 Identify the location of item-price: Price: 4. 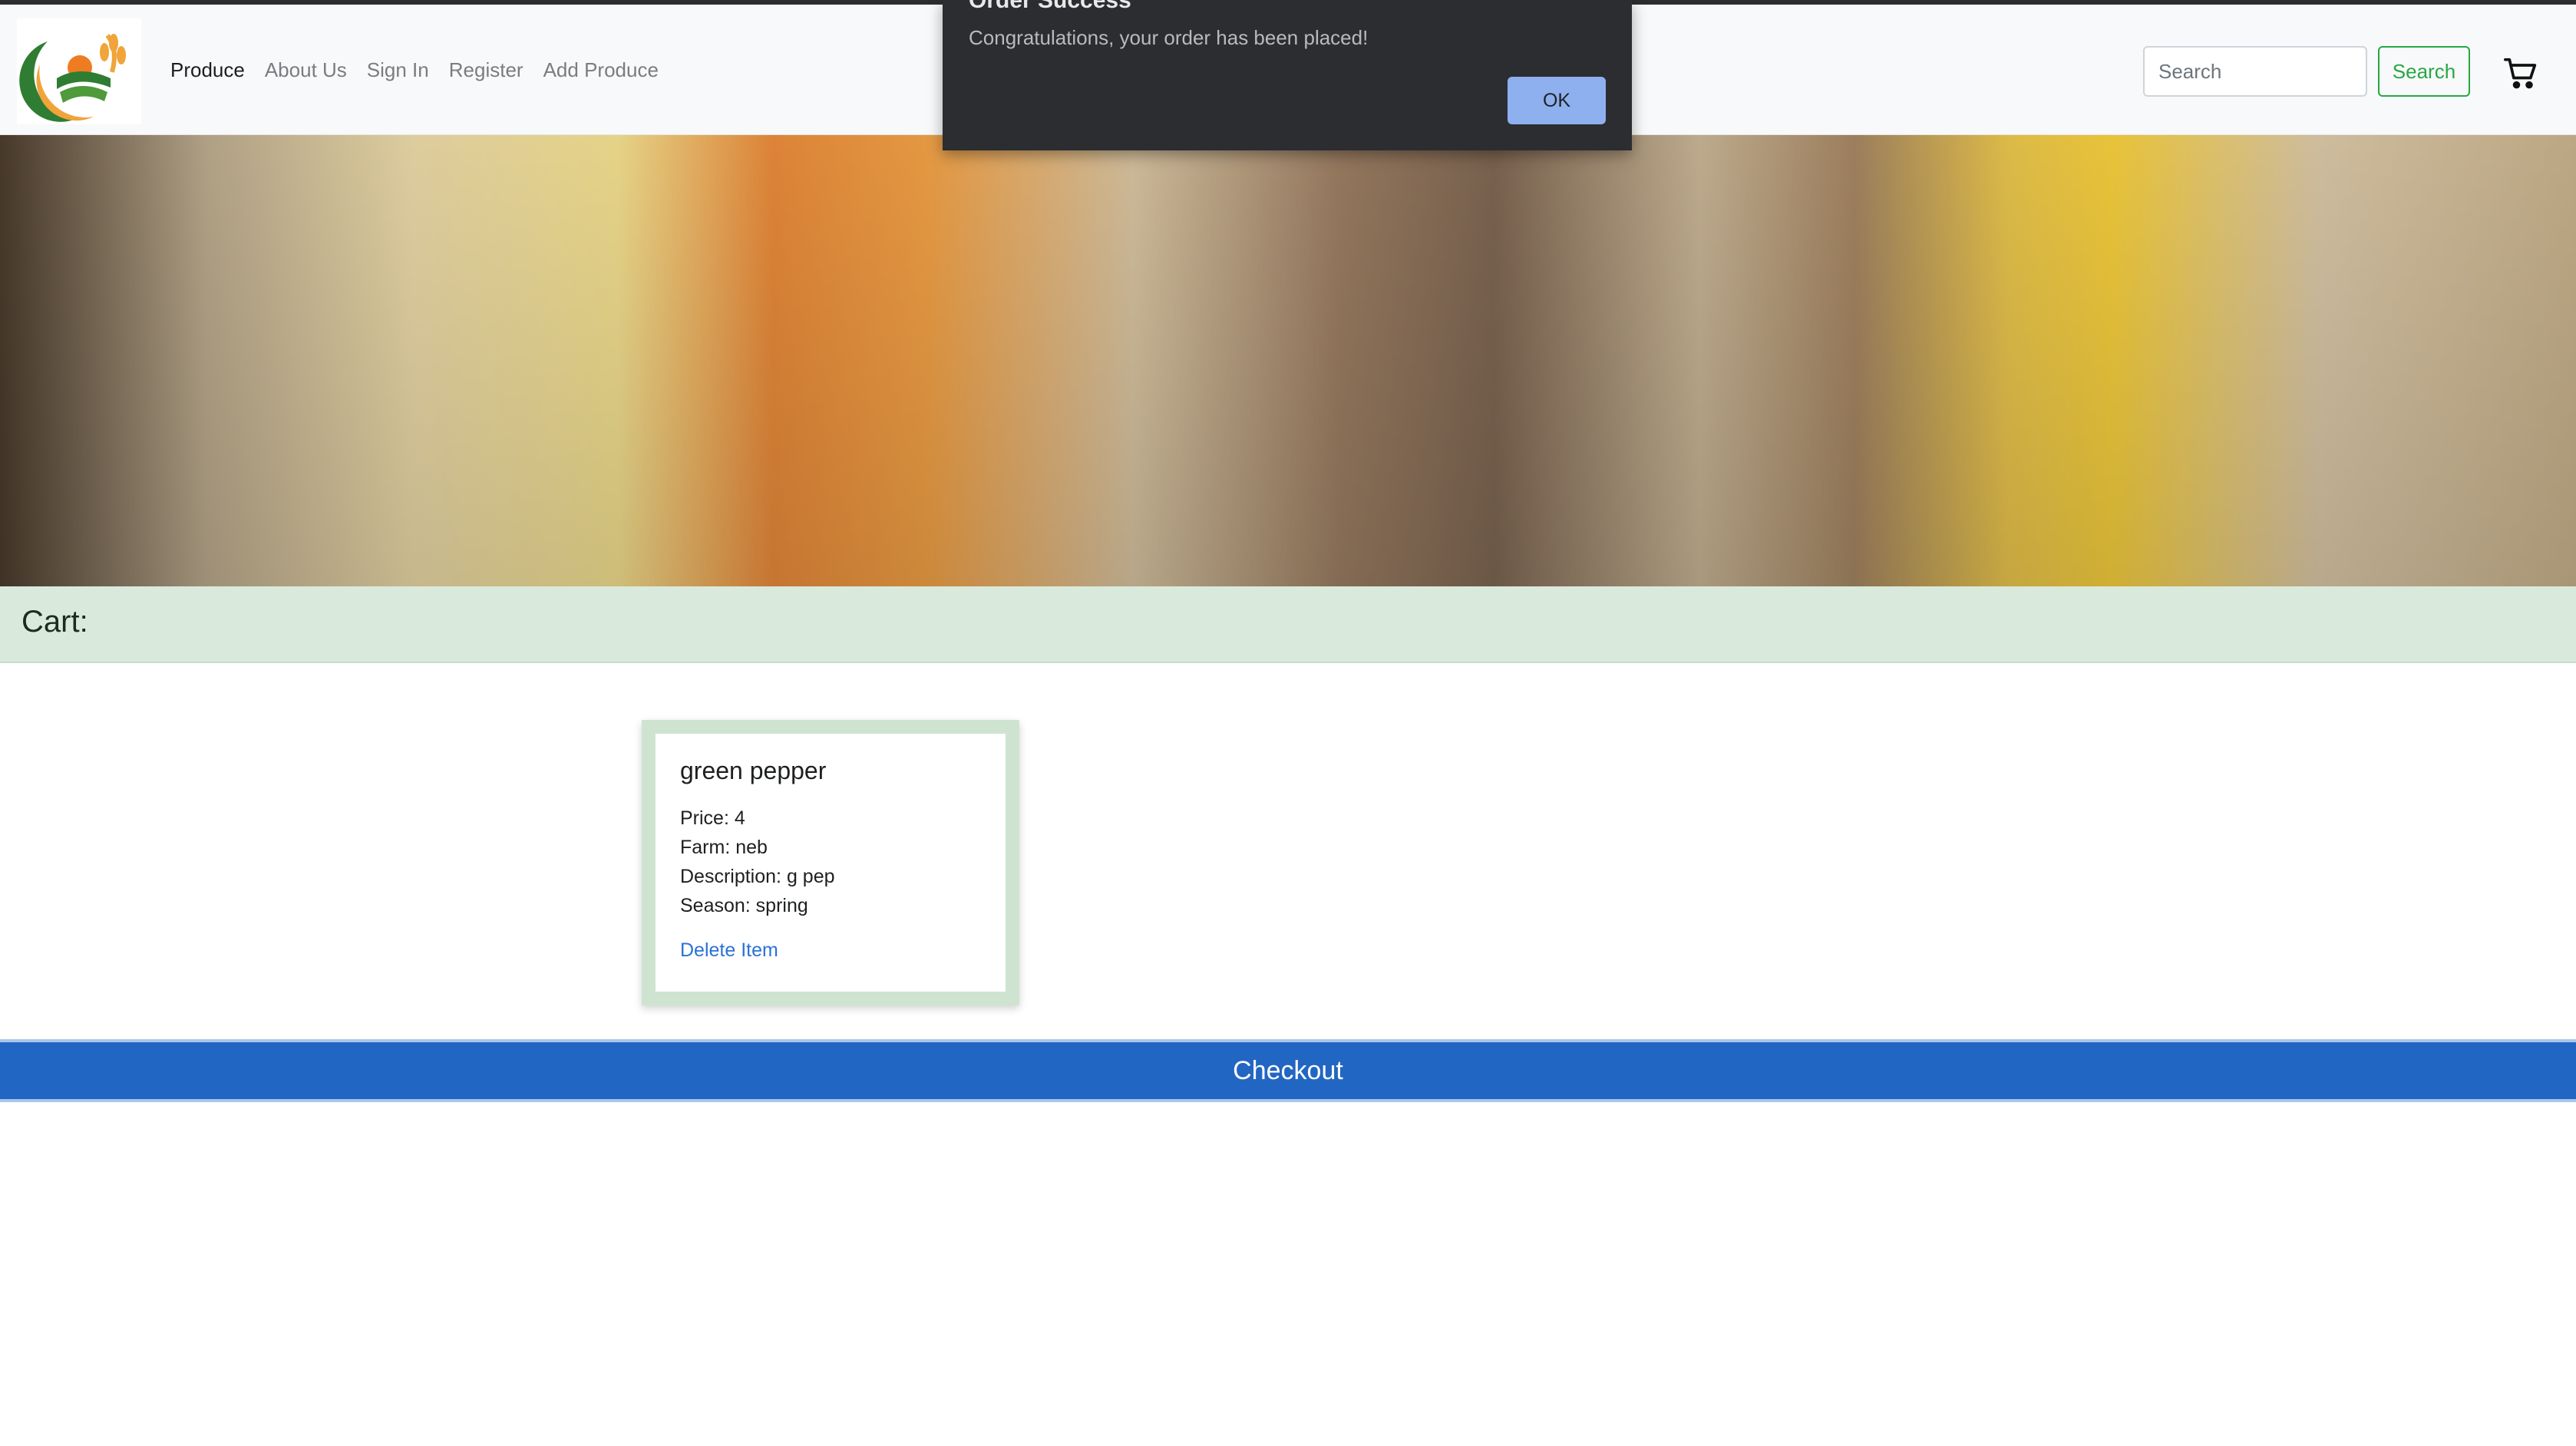
(712, 818).